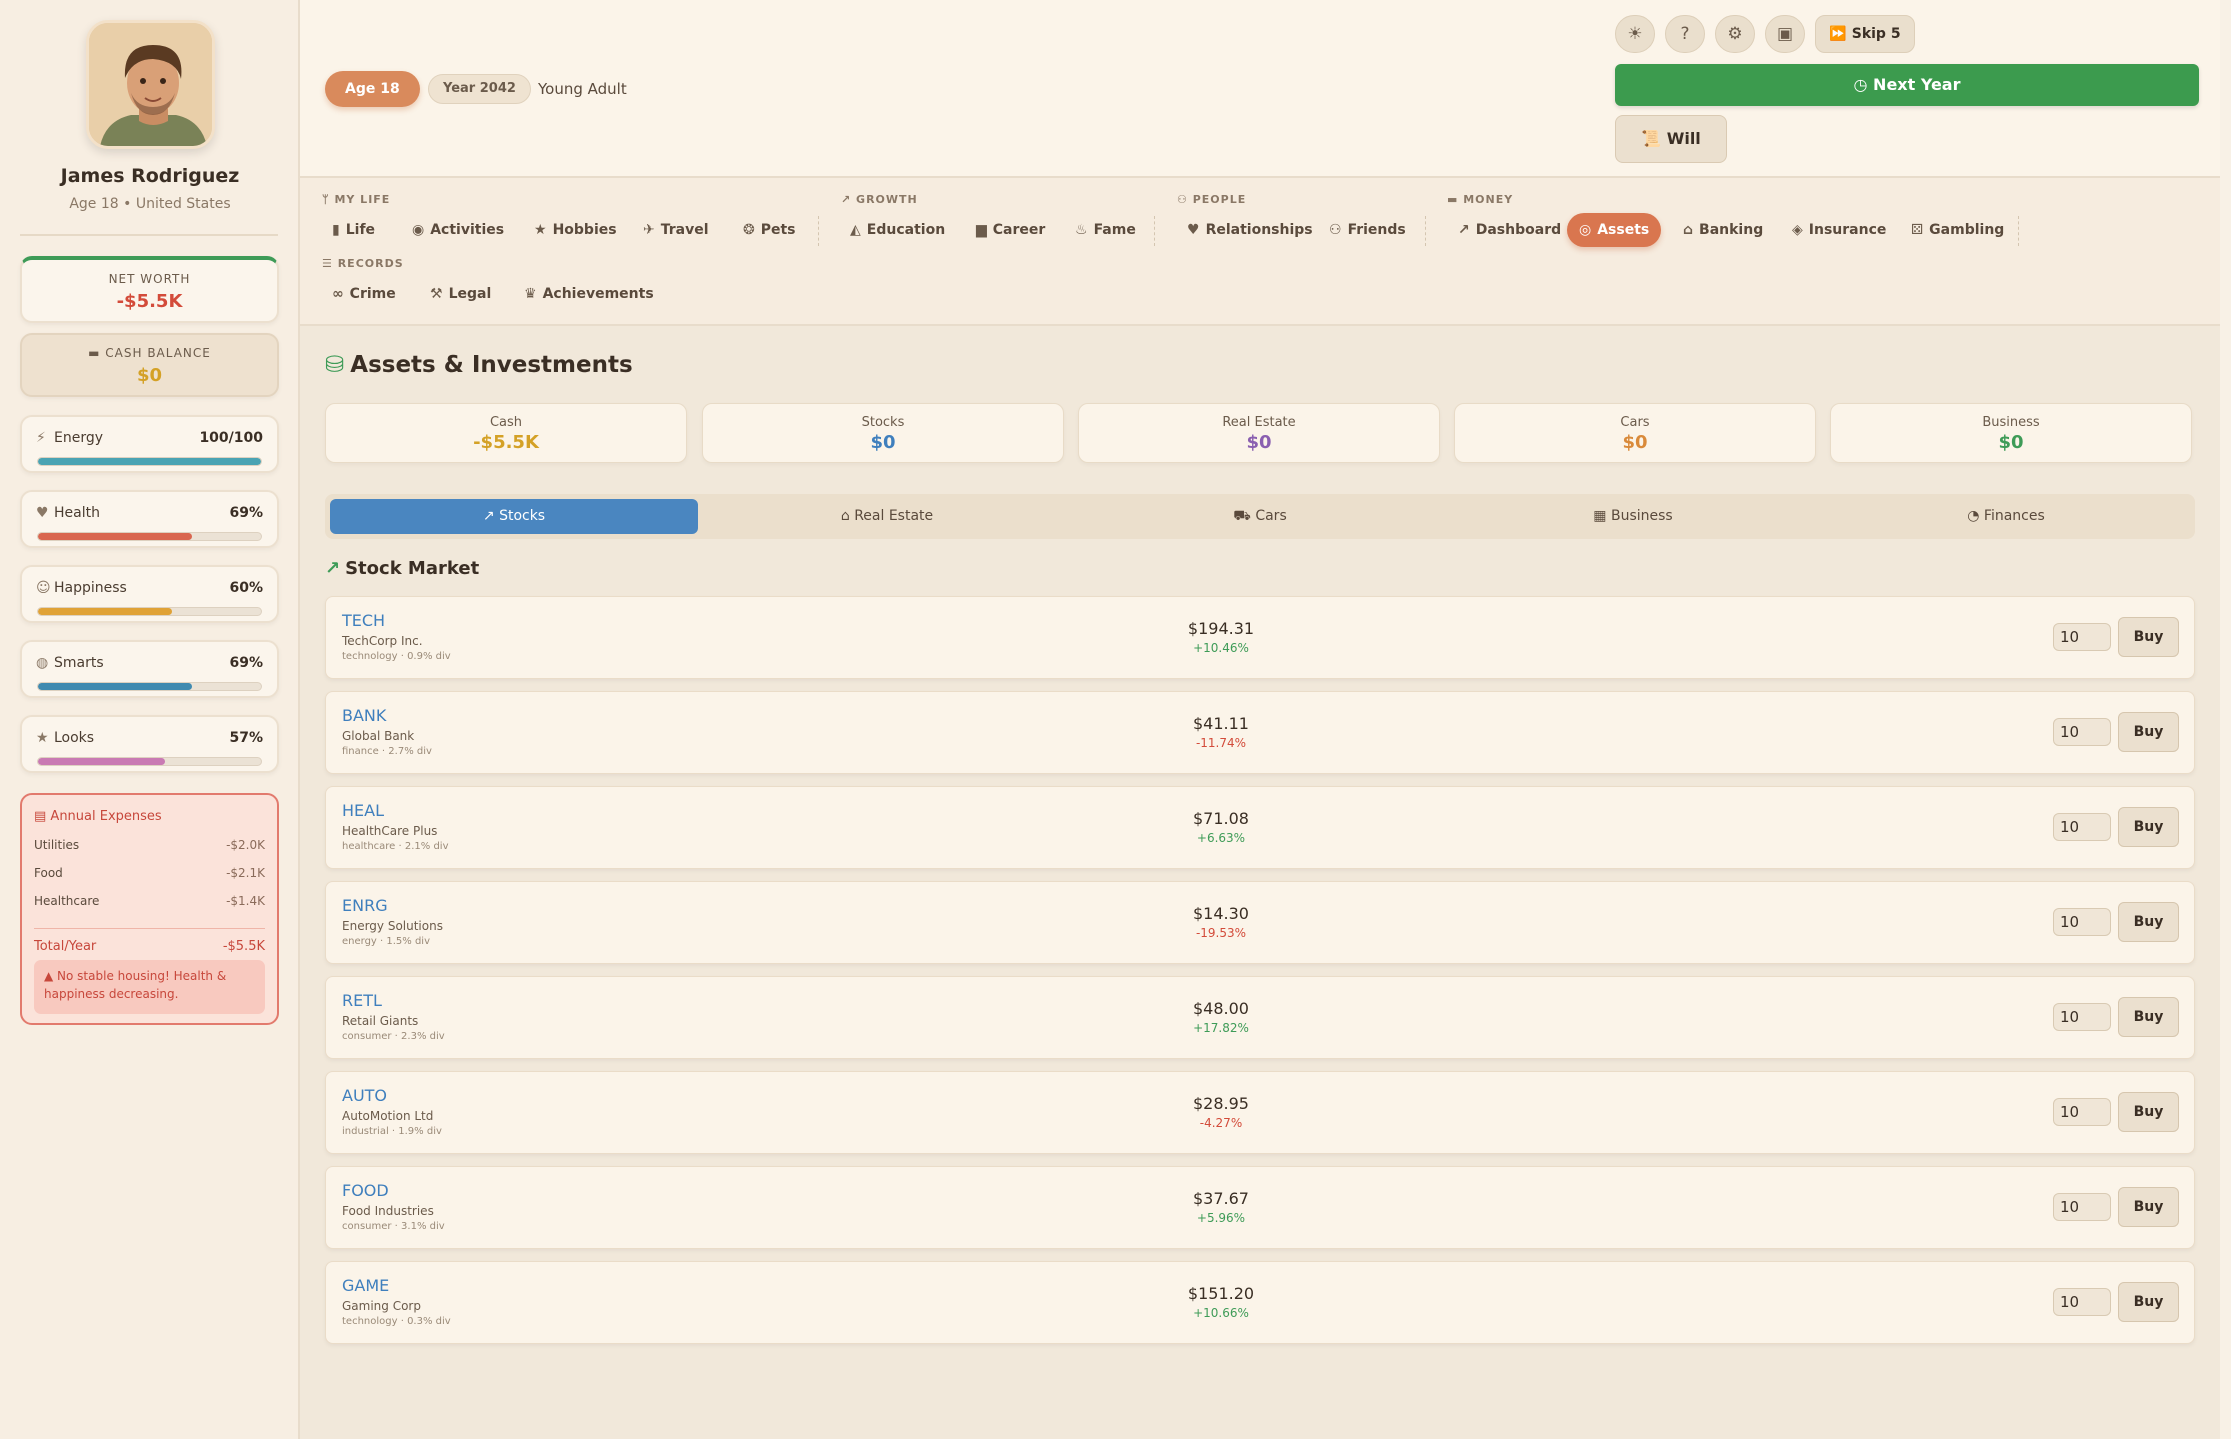  I want to click on stock-symbol: HEAL, so click(363, 810).